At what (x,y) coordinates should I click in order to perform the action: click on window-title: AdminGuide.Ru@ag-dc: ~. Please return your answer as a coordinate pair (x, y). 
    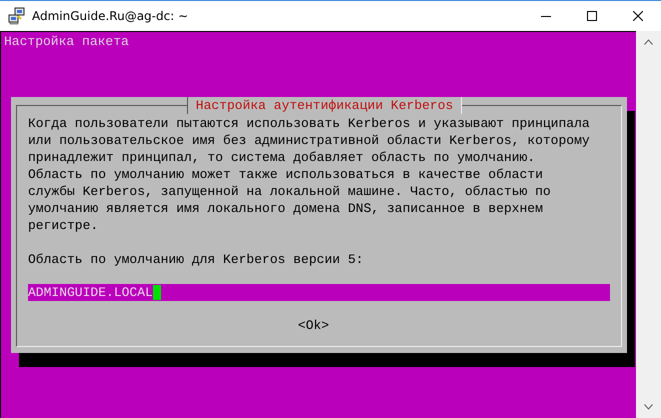
    Looking at the image, I should click on (110, 16).